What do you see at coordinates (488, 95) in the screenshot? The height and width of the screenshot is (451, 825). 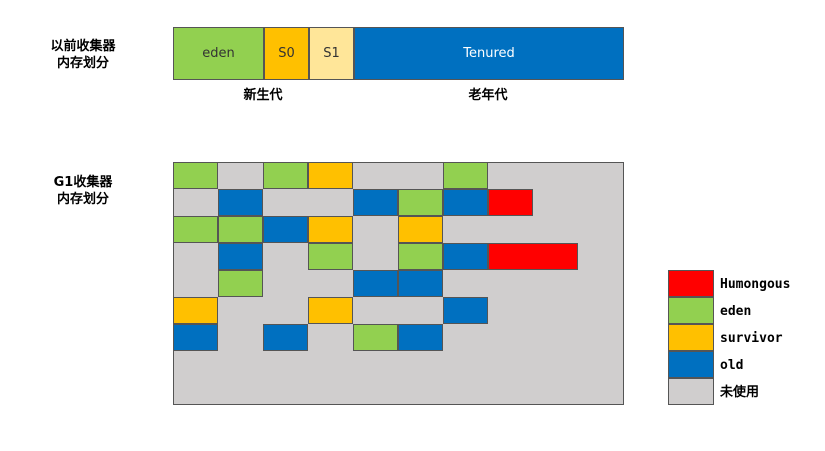 I see `old-generation-label: 老年代` at bounding box center [488, 95].